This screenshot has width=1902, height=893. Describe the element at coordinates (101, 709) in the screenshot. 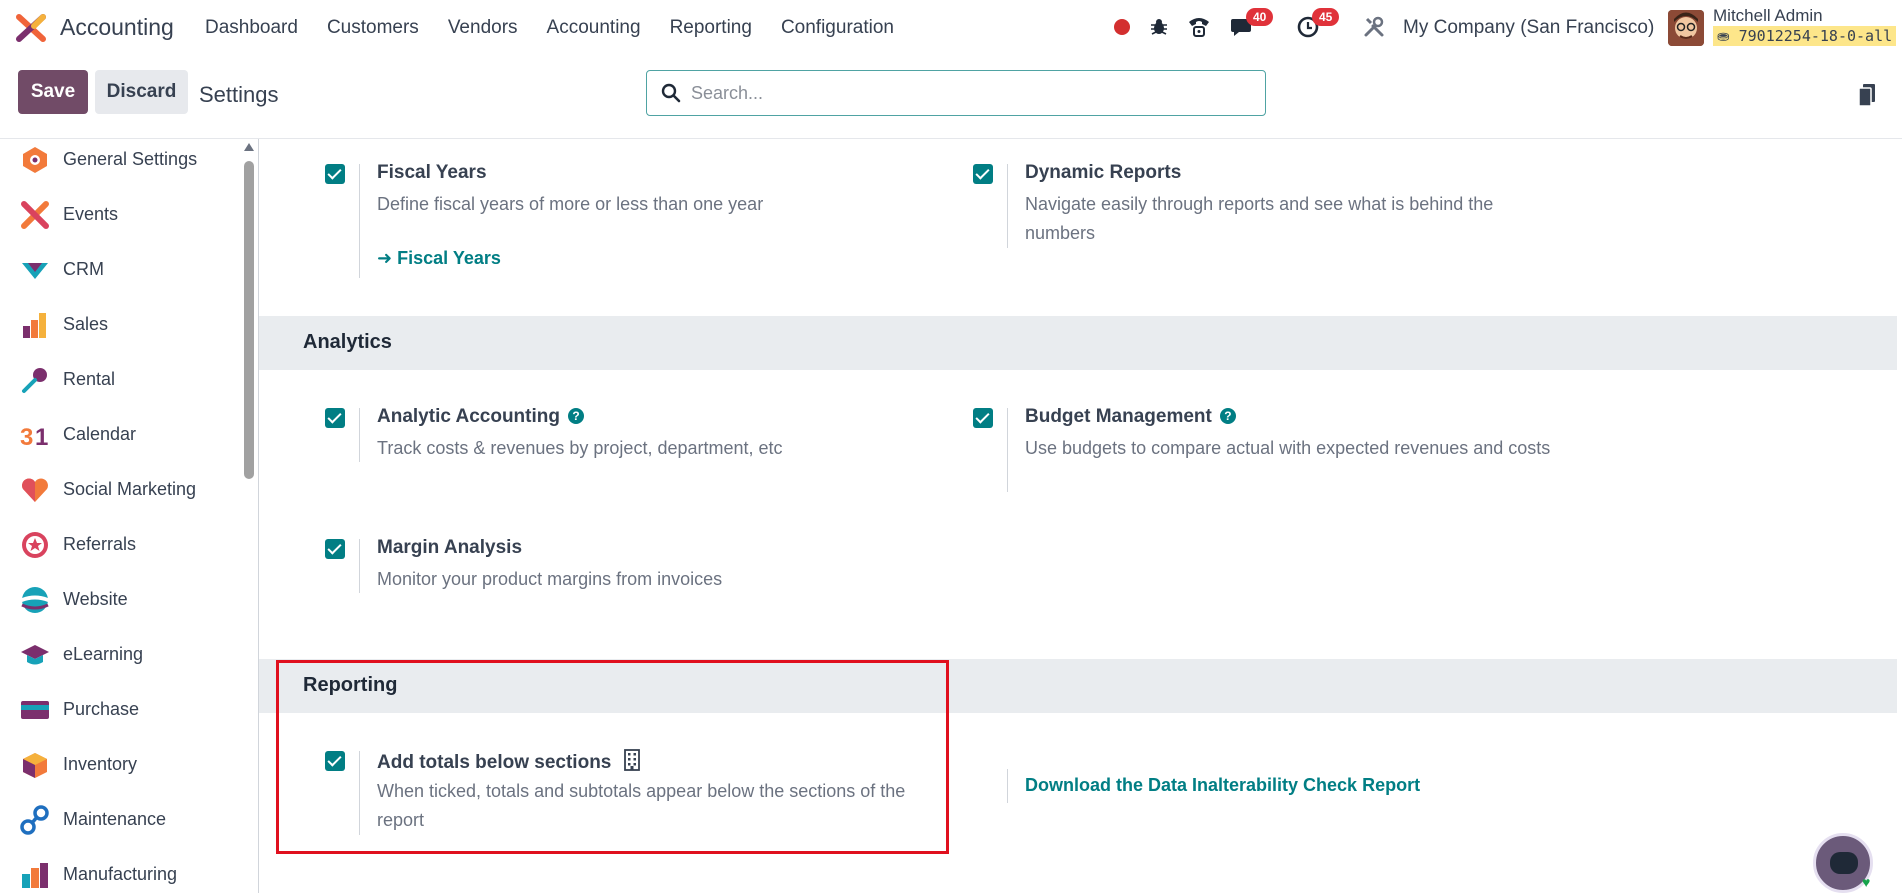

I see `sidebar-item-label: Purchase` at that location.